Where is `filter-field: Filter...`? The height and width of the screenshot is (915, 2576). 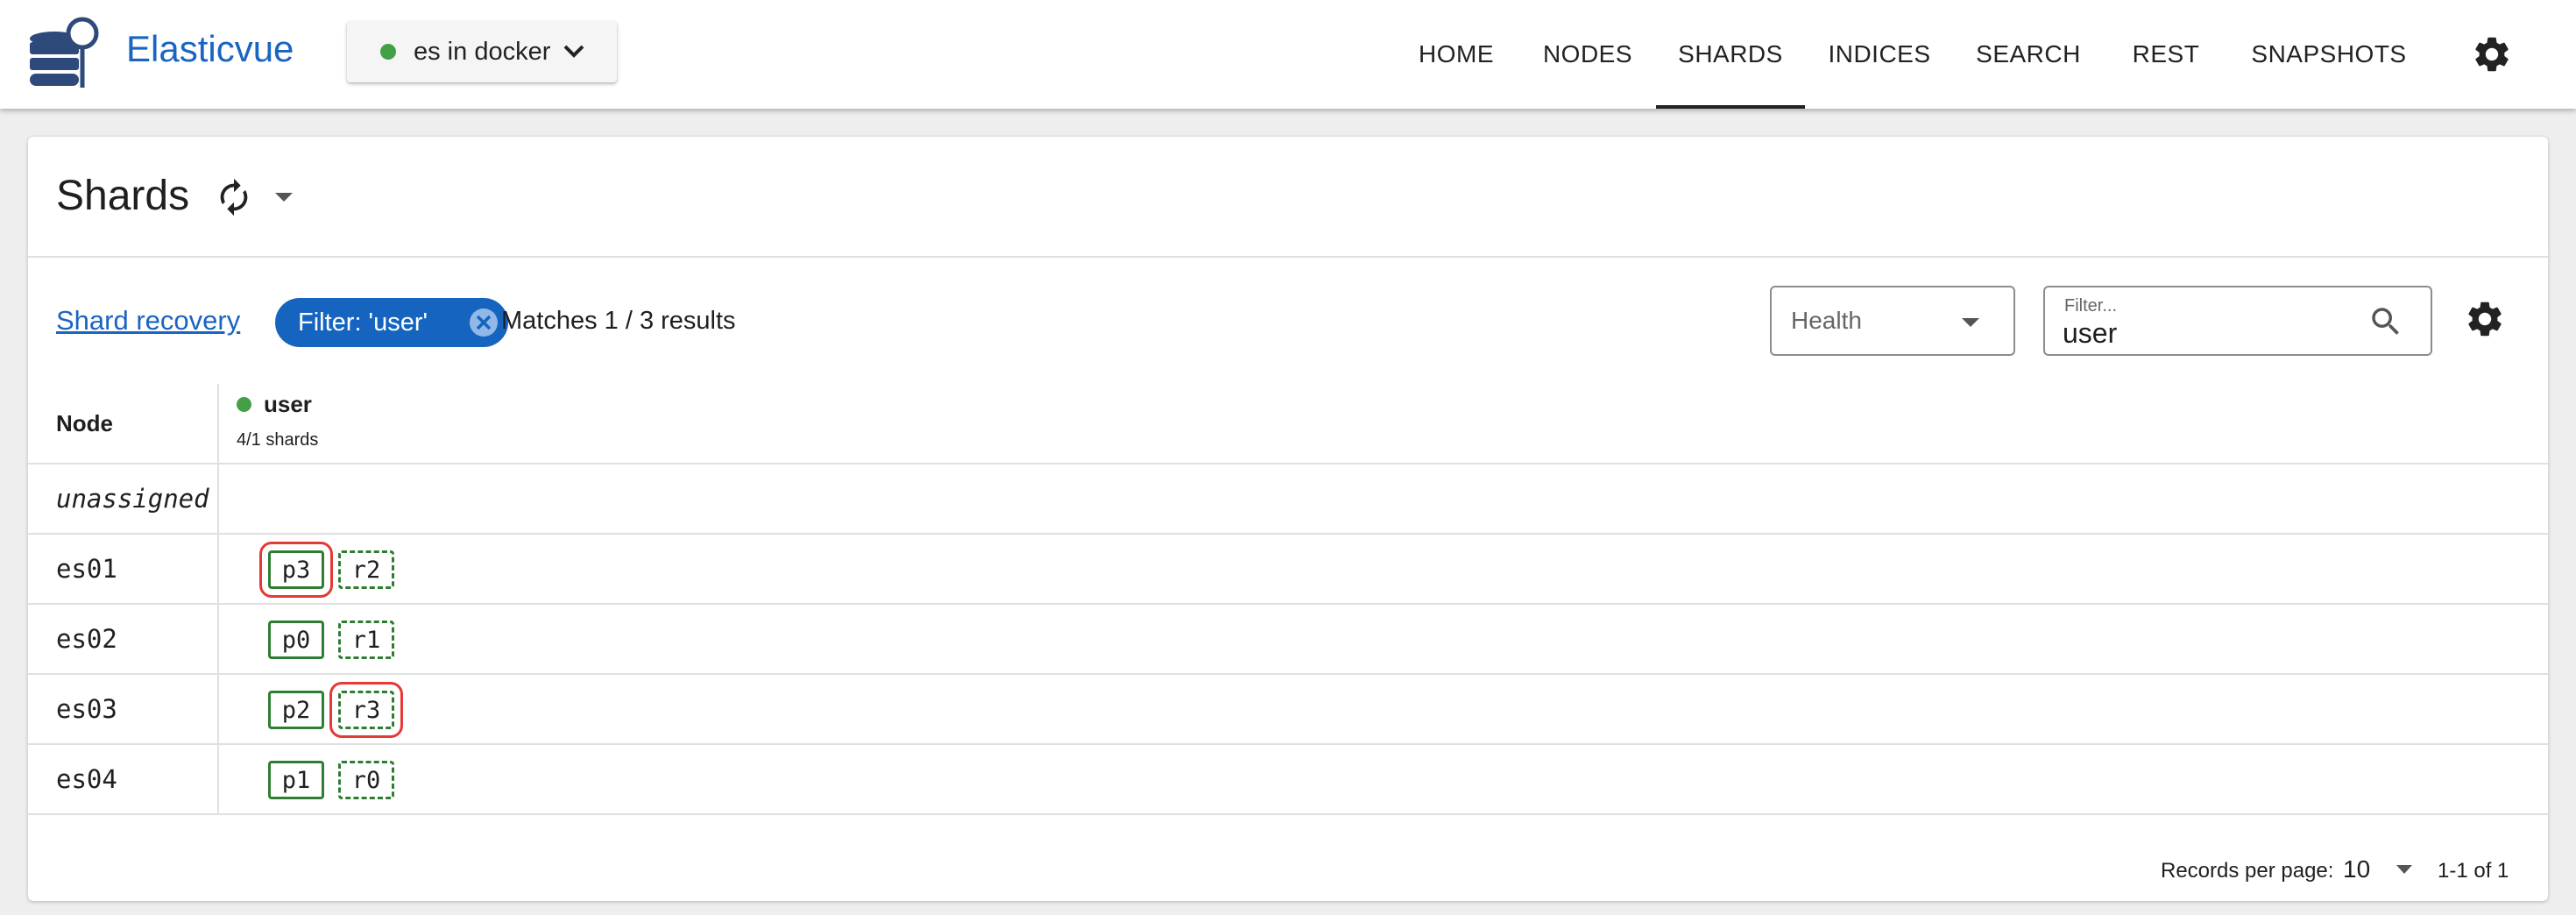
filter-field: Filter... is located at coordinates (2237, 321).